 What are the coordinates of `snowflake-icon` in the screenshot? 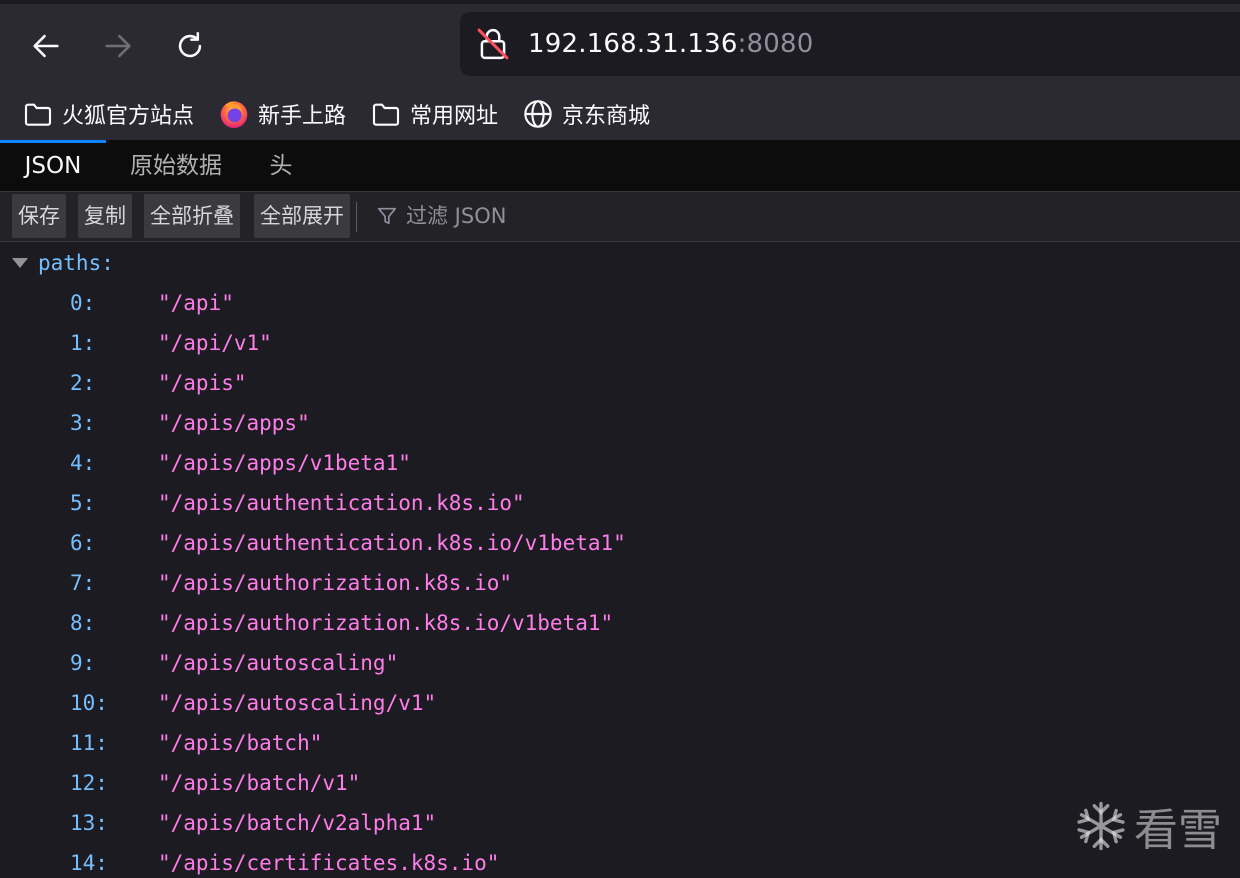 It's located at (1101, 826).